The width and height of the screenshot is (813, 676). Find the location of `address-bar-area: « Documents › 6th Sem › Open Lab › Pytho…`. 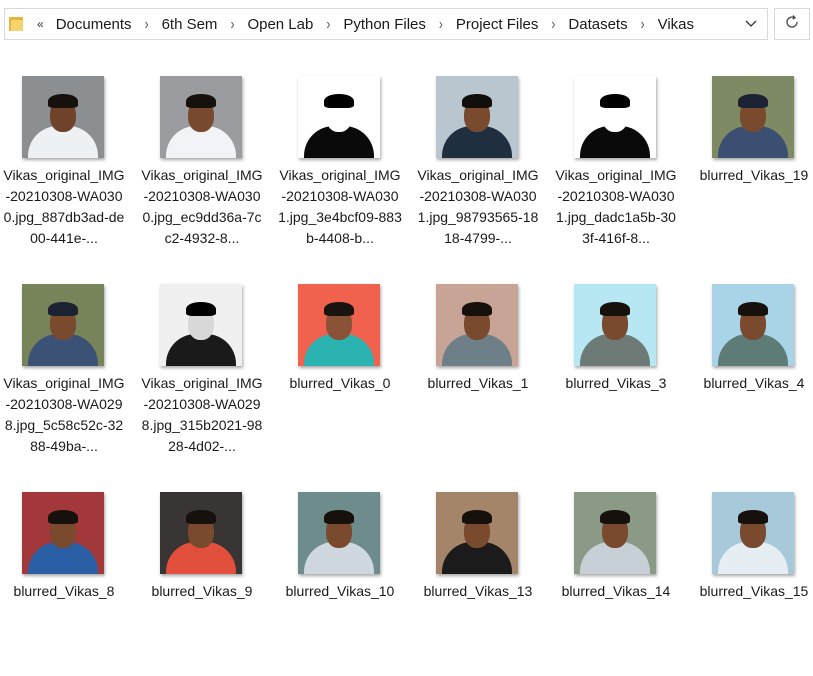

address-bar-area: « Documents › 6th Sem › Open Lab › Pytho… is located at coordinates (406, 24).